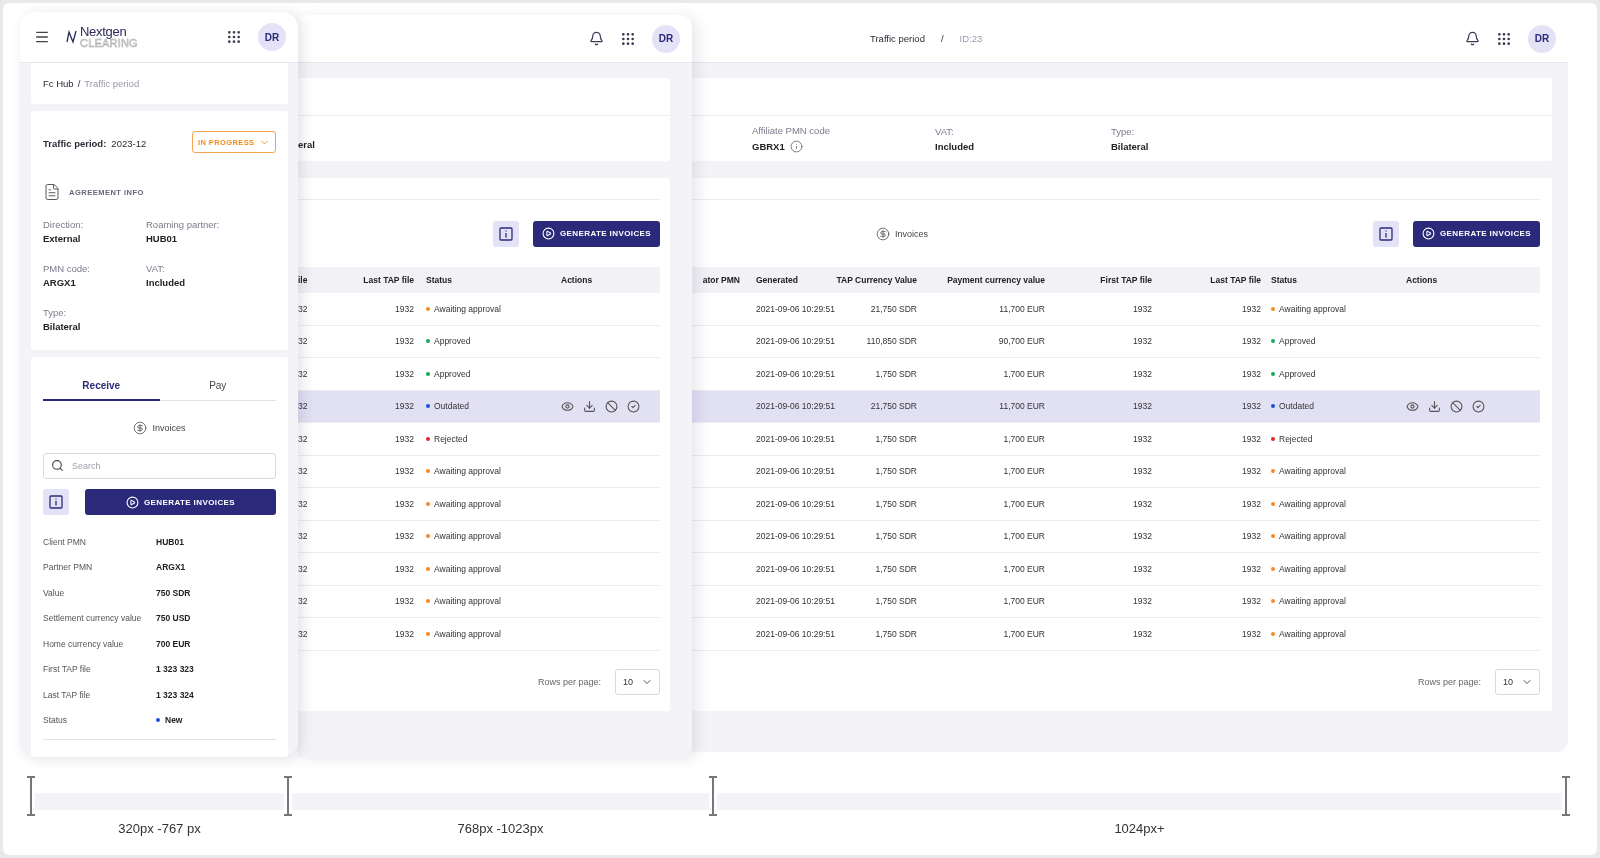 This screenshot has width=1600, height=858. Describe the element at coordinates (720, 280) in the screenshot. I see `column-header: ator PMN` at that location.